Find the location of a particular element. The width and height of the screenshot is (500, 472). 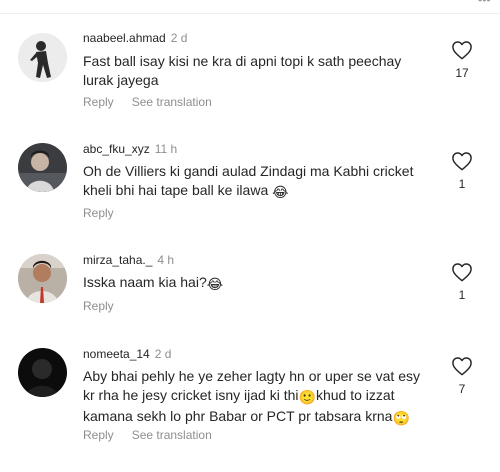

like-count: 17 is located at coordinates (462, 73).